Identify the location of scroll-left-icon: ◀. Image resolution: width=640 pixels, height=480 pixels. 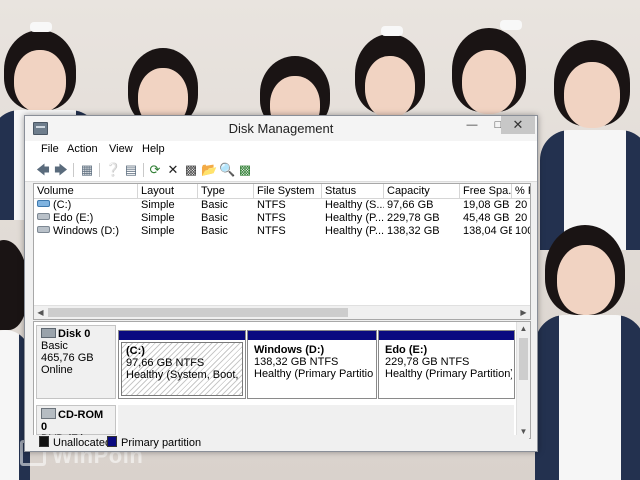
(40, 312).